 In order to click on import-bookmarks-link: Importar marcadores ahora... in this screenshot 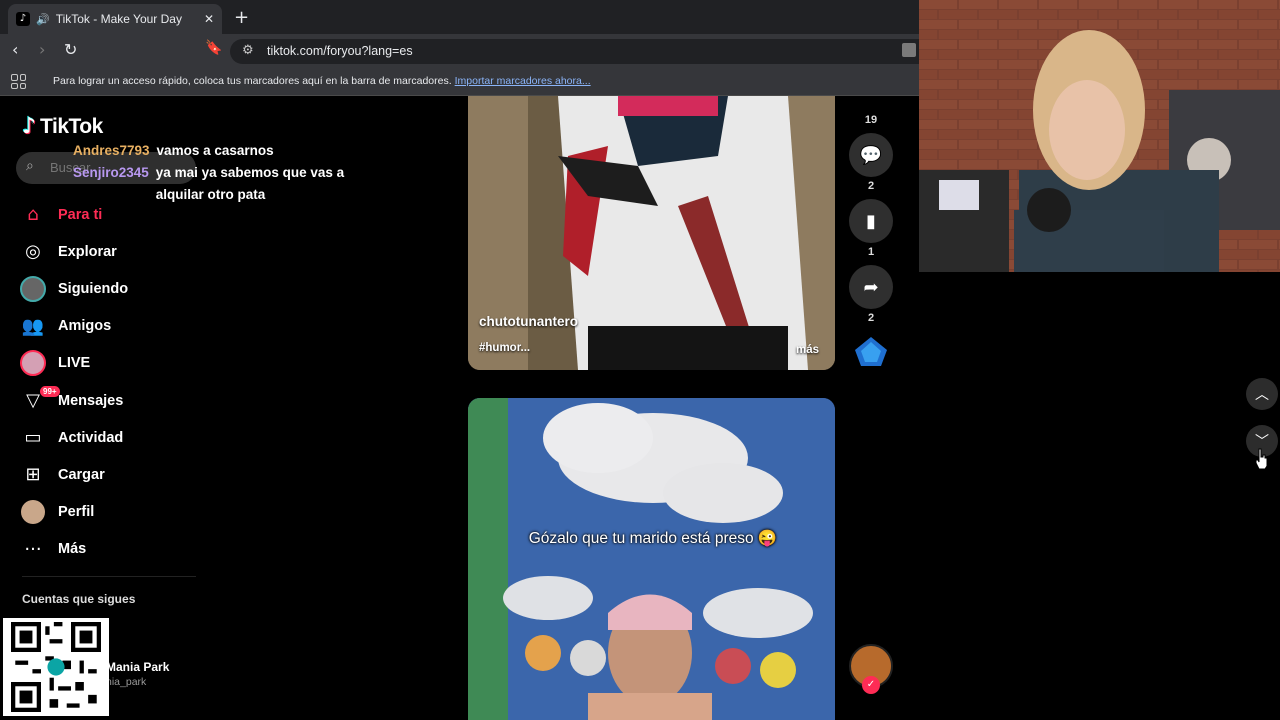, I will do `click(523, 81)`.